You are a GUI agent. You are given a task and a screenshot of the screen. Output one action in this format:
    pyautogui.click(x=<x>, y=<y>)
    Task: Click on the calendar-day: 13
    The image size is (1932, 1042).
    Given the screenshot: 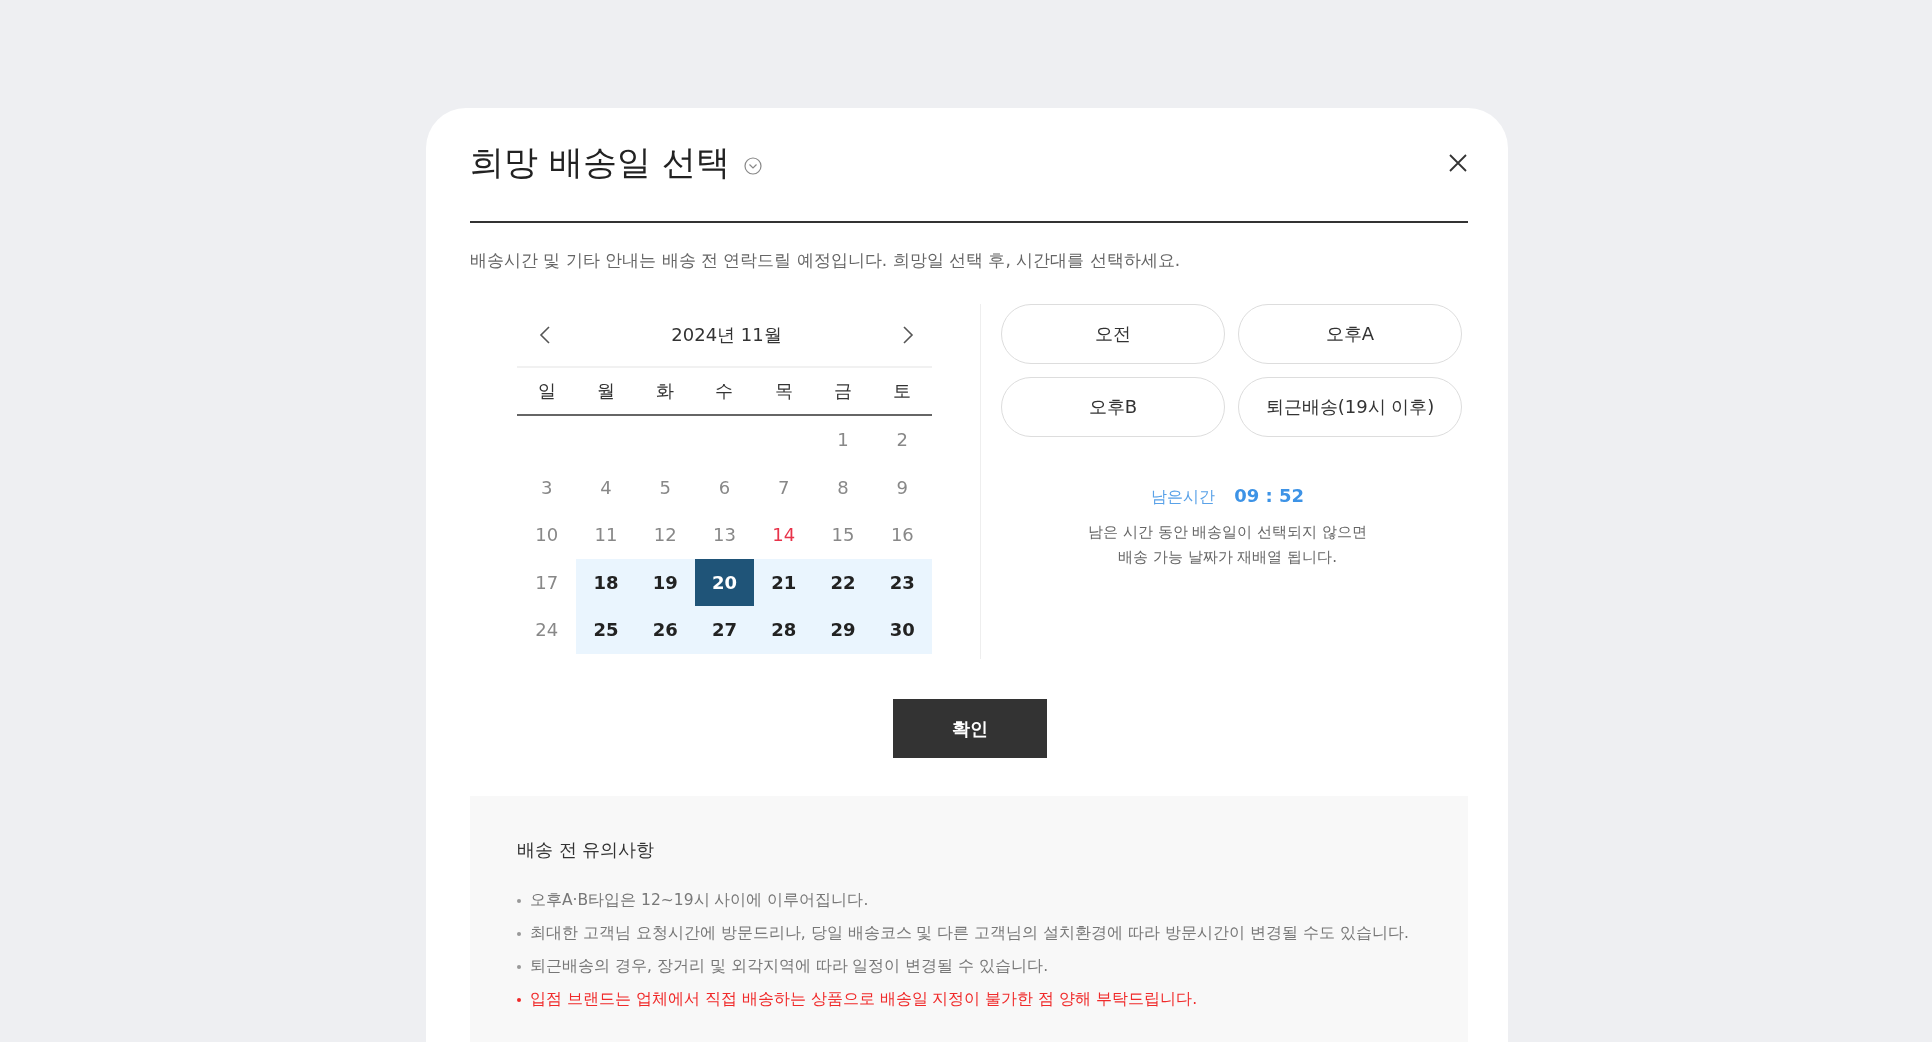 What is the action you would take?
    pyautogui.click(x=724, y=535)
    